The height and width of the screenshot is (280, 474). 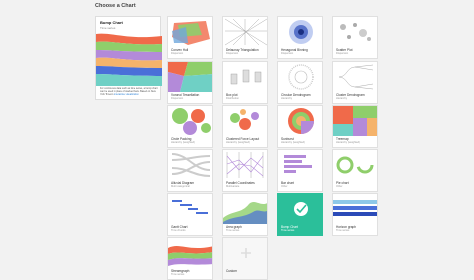 I want to click on check-icon, so click(x=301, y=209).